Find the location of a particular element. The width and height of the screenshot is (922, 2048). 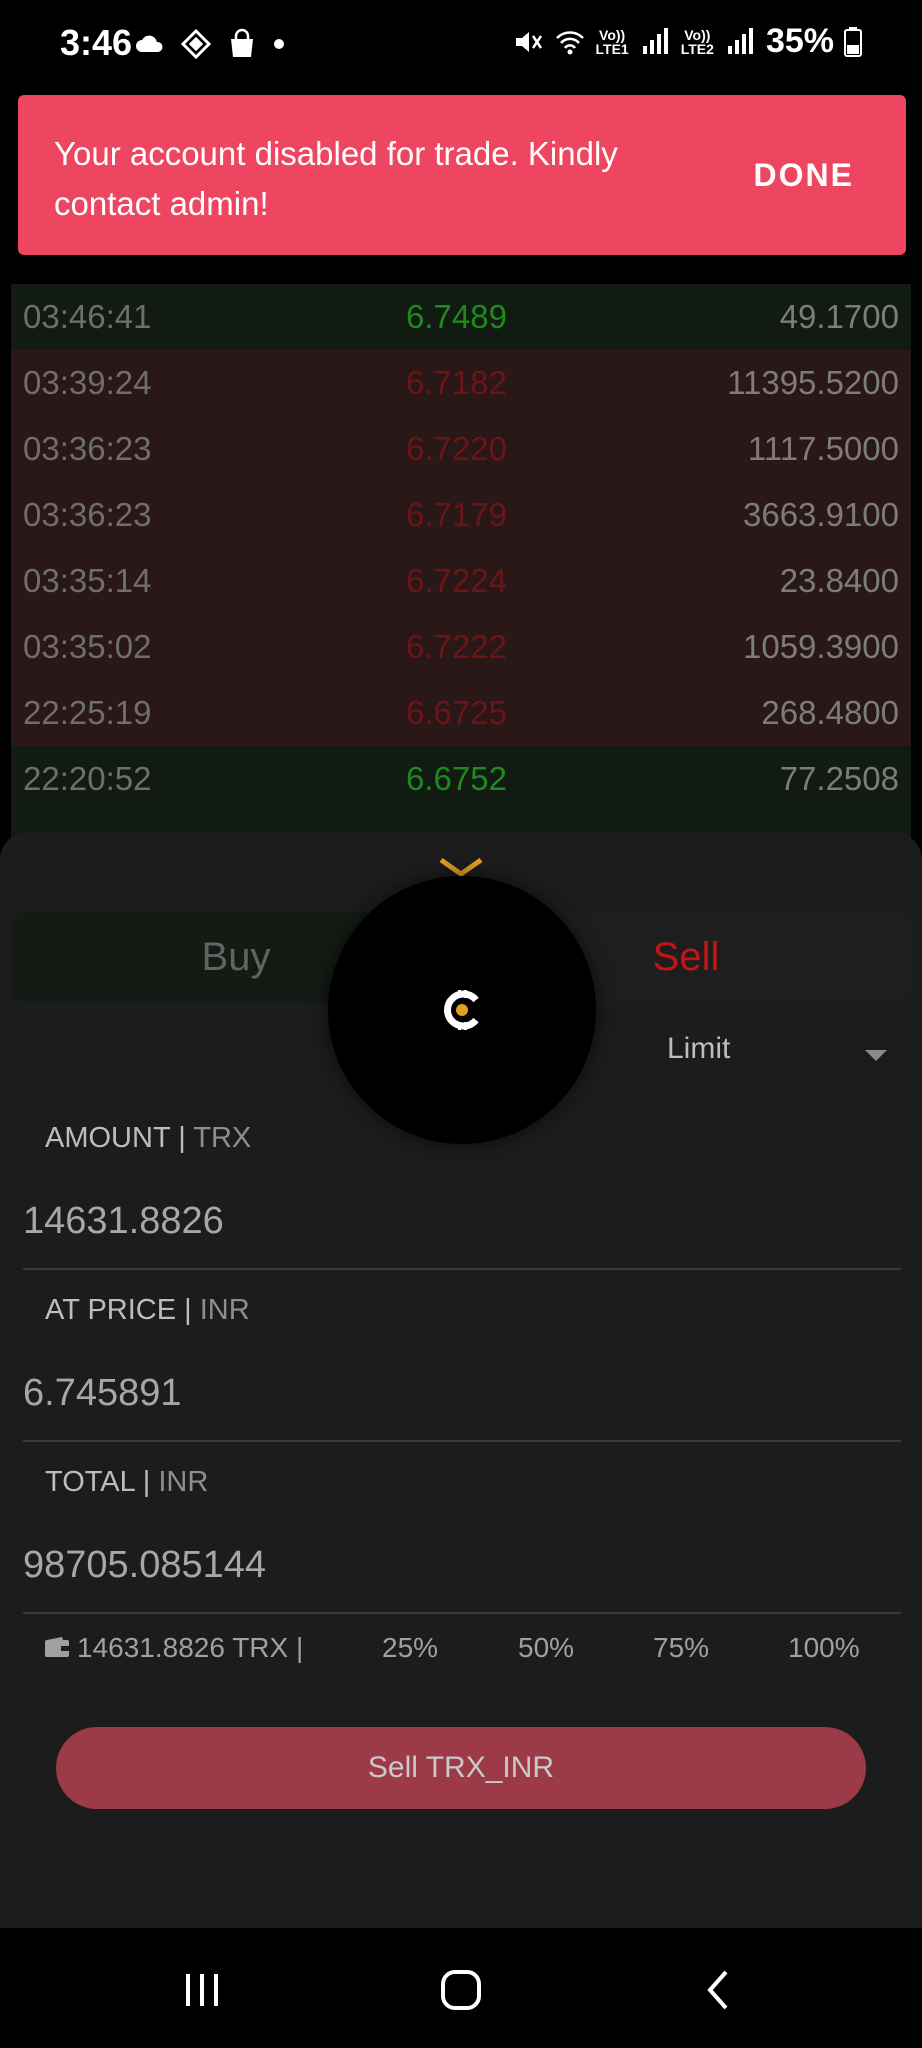

toast-done-button: DONE is located at coordinates (804, 175).